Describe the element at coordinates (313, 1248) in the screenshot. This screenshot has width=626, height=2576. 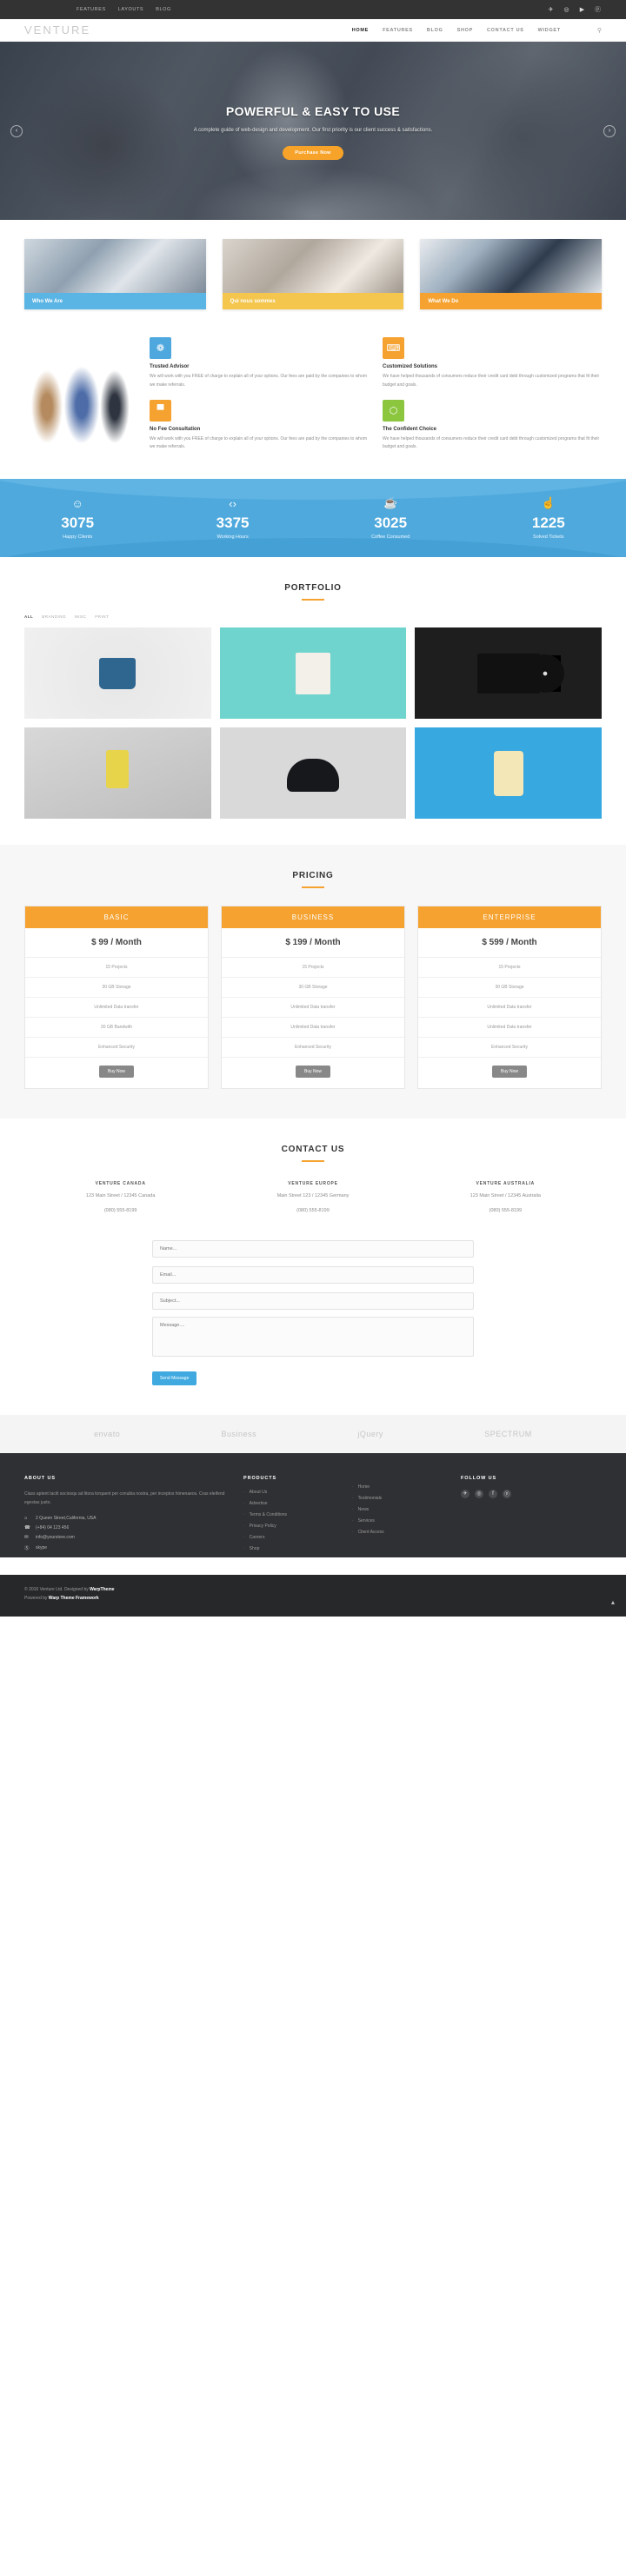
I see `name-input` at that location.